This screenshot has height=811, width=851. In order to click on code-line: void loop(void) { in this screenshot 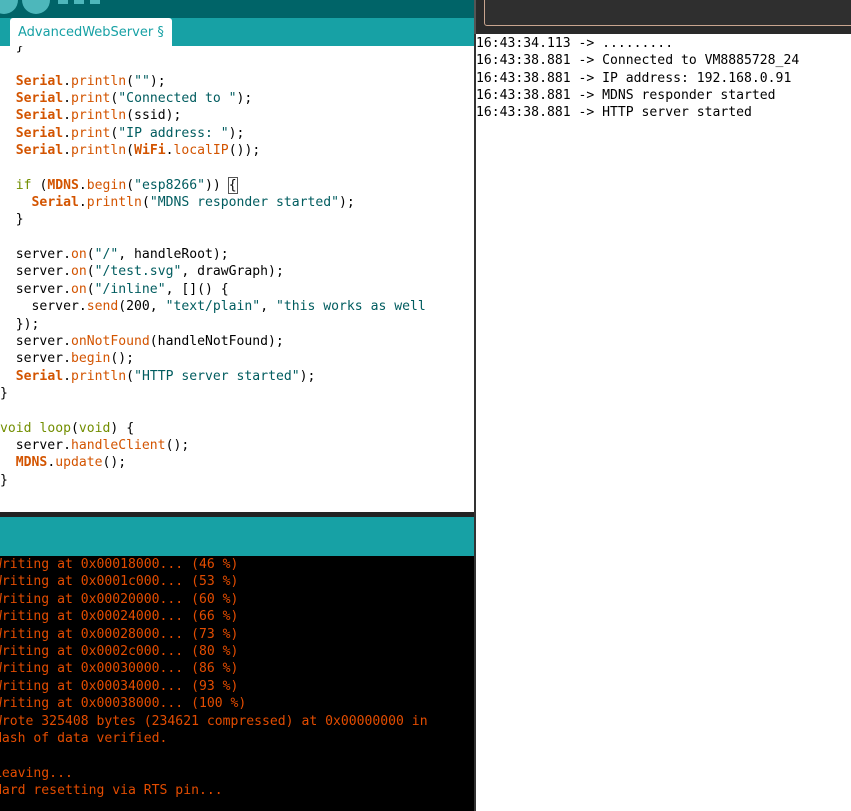, I will do `click(213, 428)`.